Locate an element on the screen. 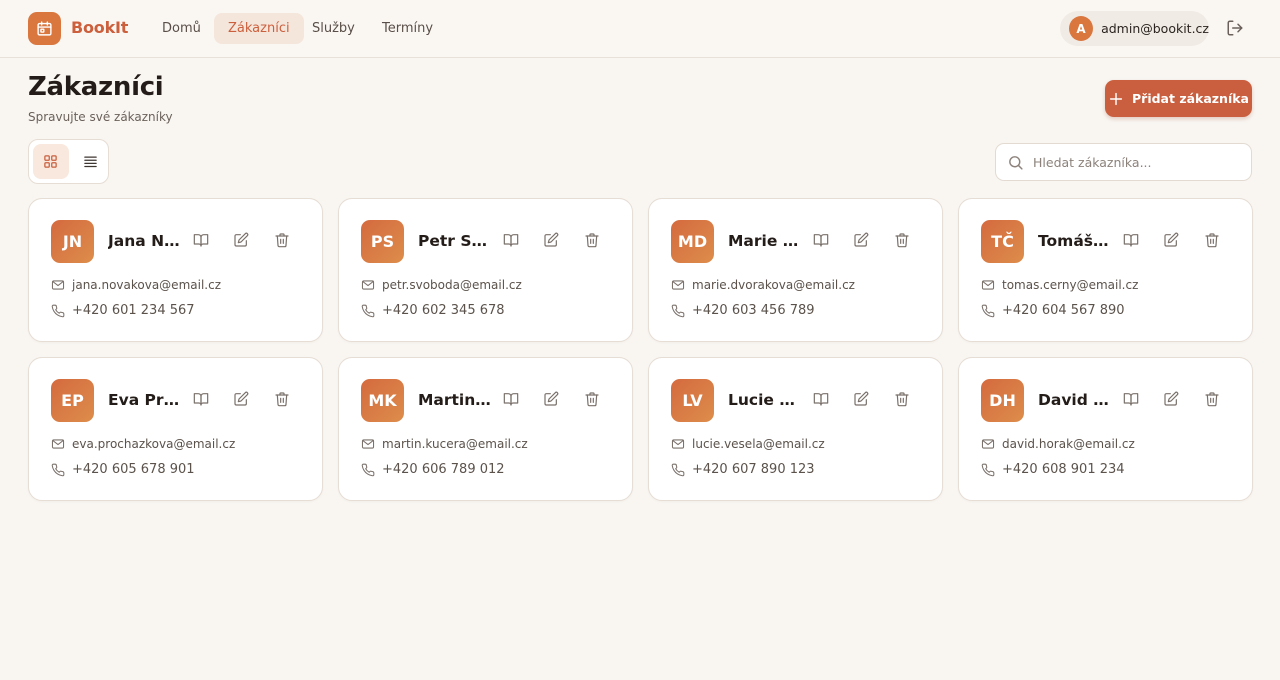 The image size is (1280, 680). customer-email: david.horak@email.cz is located at coordinates (1068, 444).